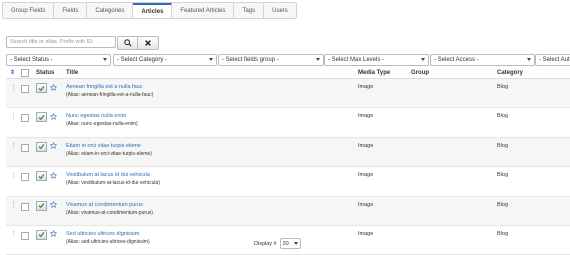 This screenshot has height=255, width=570. Describe the element at coordinates (212, 175) in the screenshot. I see `article-title-link: Vestibulum at lacus id dui vehicula` at that location.